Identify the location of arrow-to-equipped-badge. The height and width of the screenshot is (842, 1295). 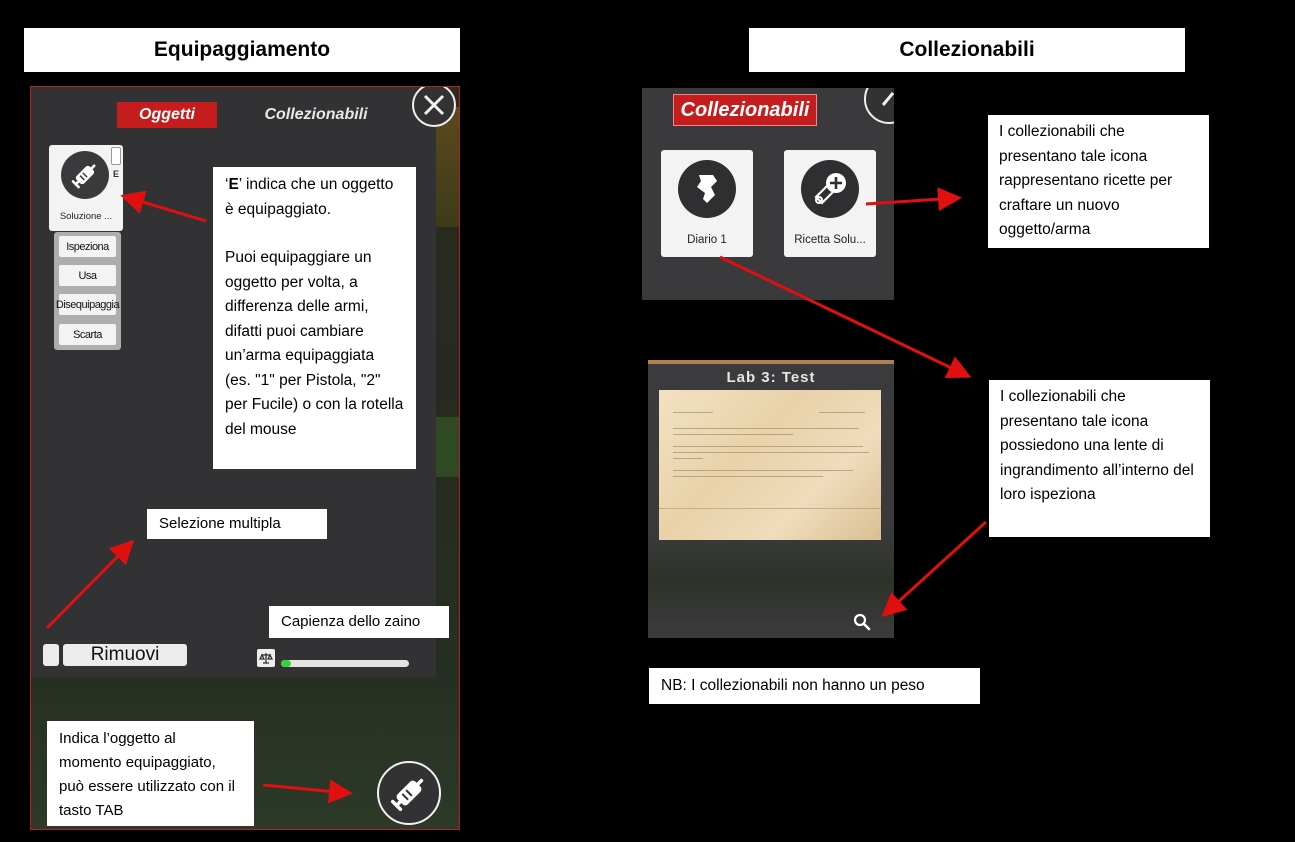
(163, 206).